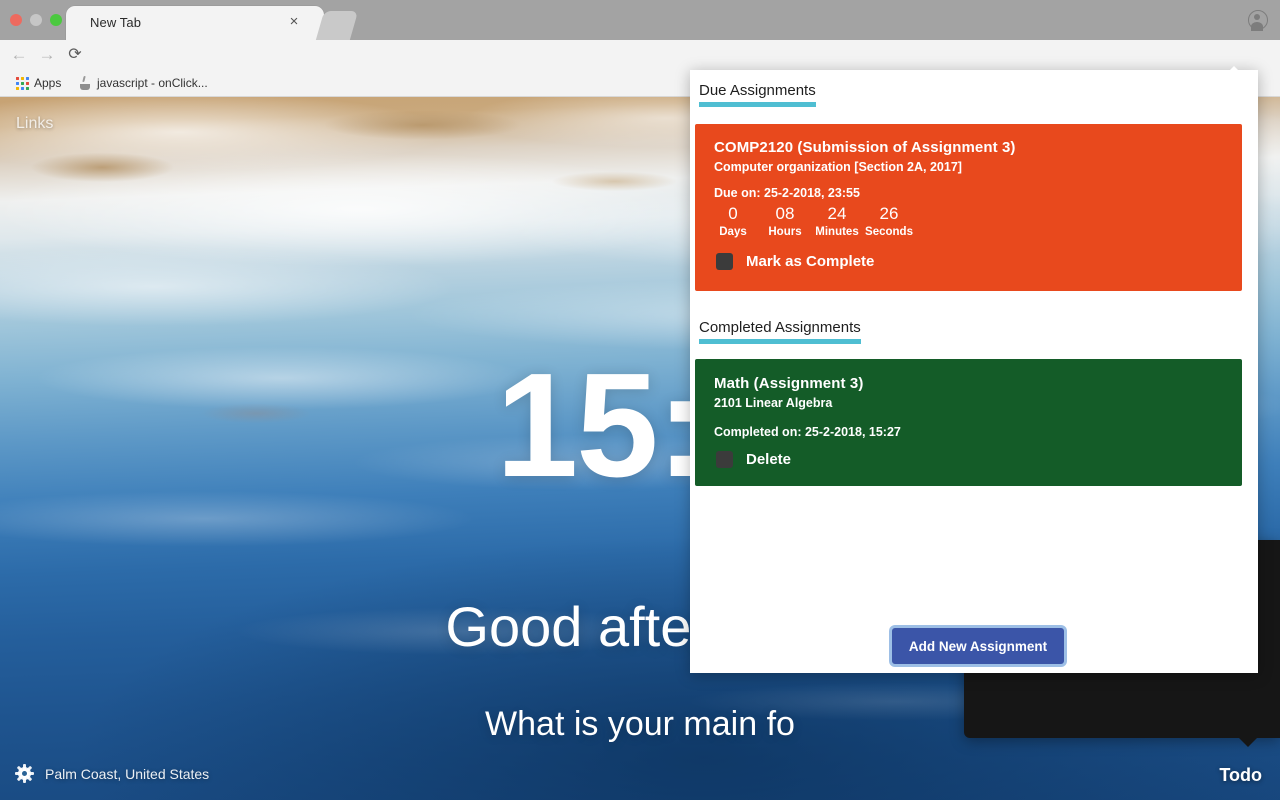 Image resolution: width=1280 pixels, height=800 pixels. I want to click on browser-toolbar: ← → ⟳ ☆ G m (=), so click(640, 73).